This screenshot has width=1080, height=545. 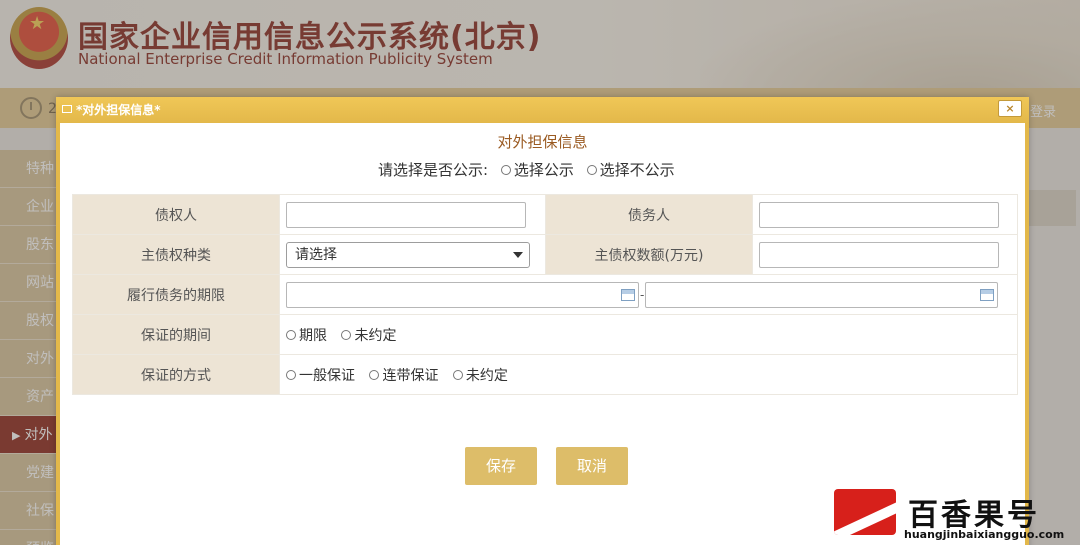 I want to click on claim-type-value: 请选择, so click(x=316, y=254).